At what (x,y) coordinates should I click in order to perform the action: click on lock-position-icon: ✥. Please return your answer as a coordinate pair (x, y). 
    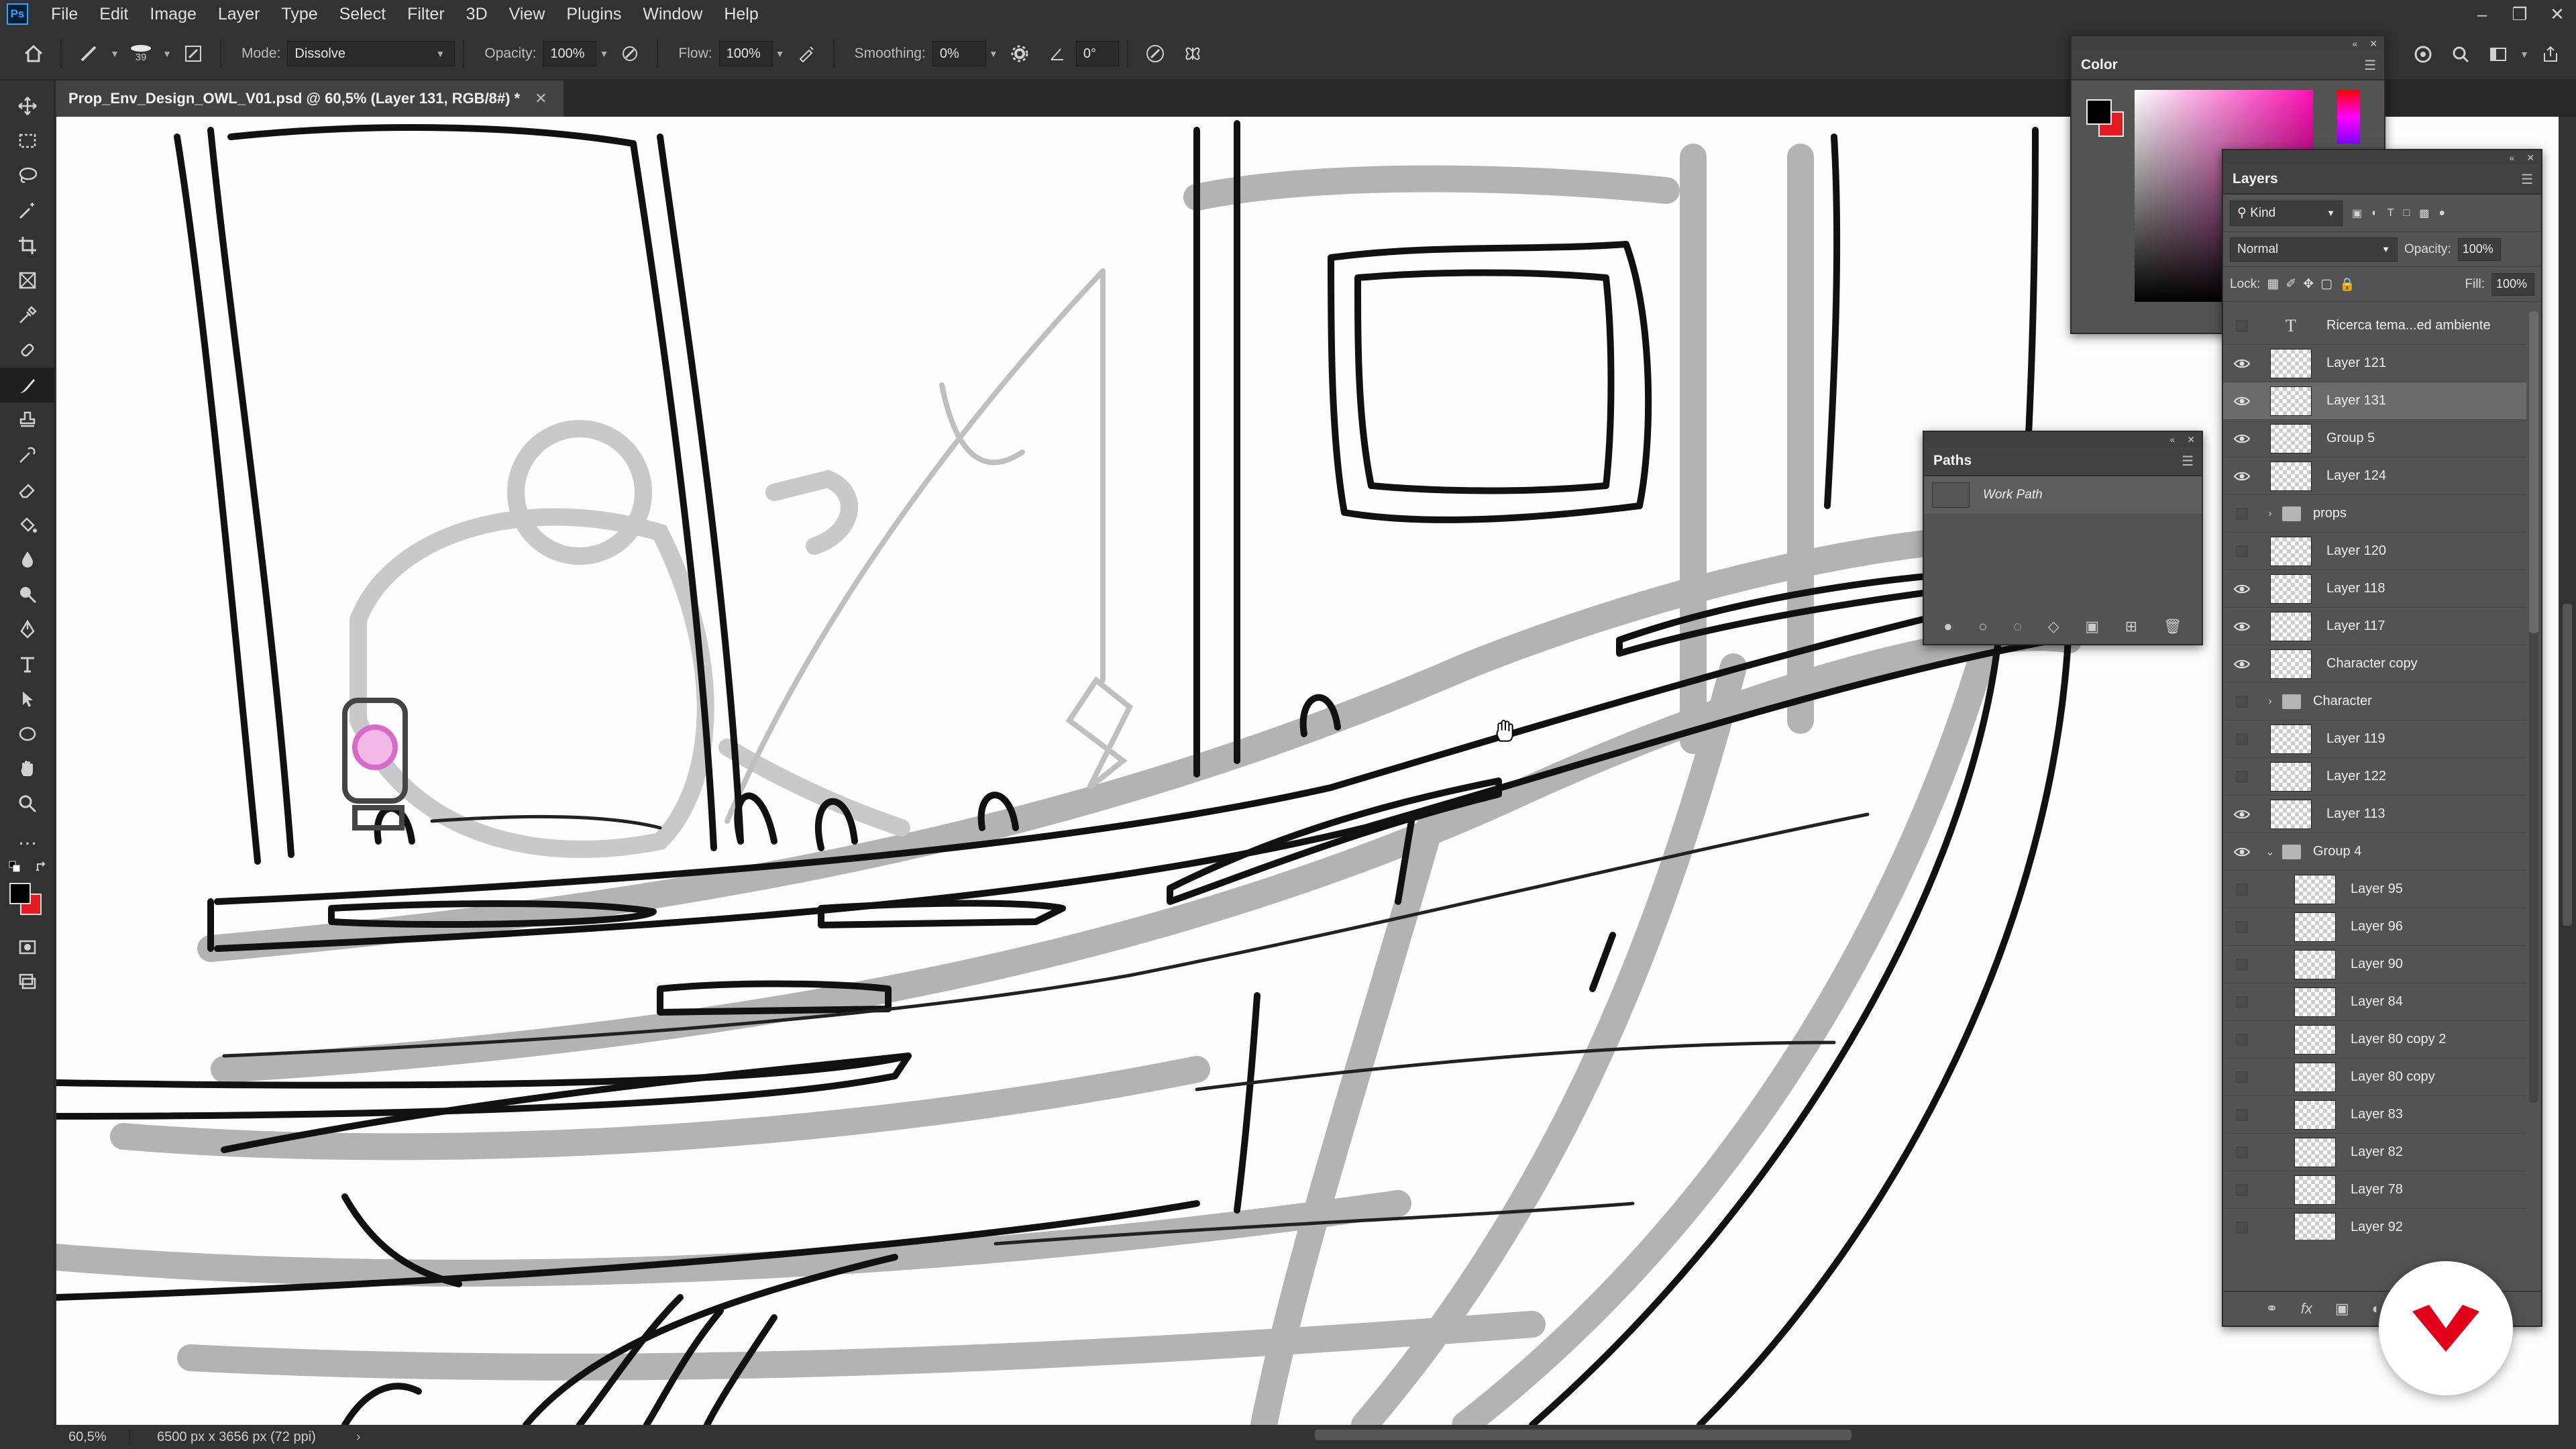
    Looking at the image, I should click on (2308, 284).